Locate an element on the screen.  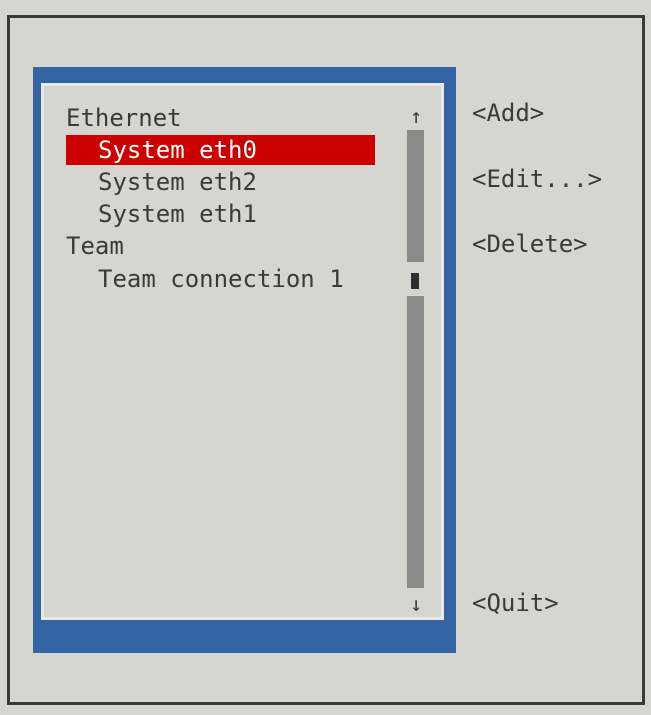
quit-button: <Quit> is located at coordinates (515, 603).